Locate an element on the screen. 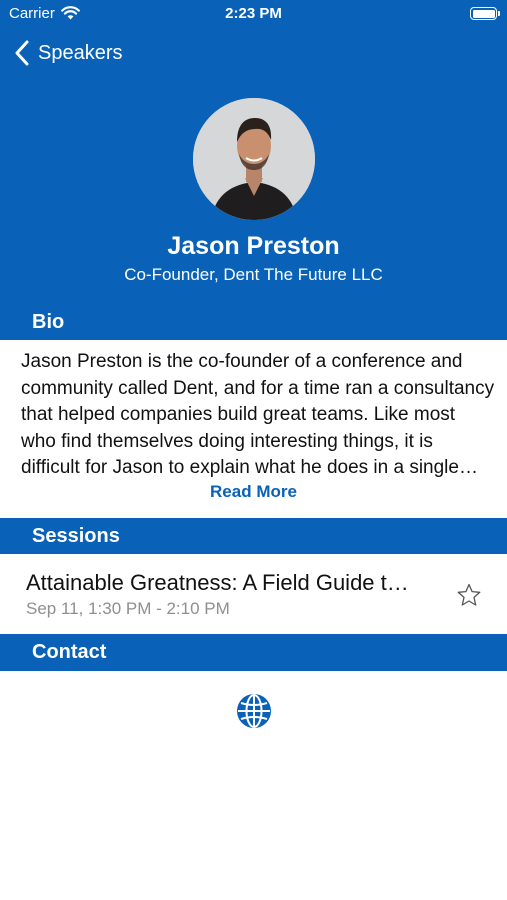 This screenshot has height=900, width=507. speaker-name: Jason Preston is located at coordinates (253, 246).